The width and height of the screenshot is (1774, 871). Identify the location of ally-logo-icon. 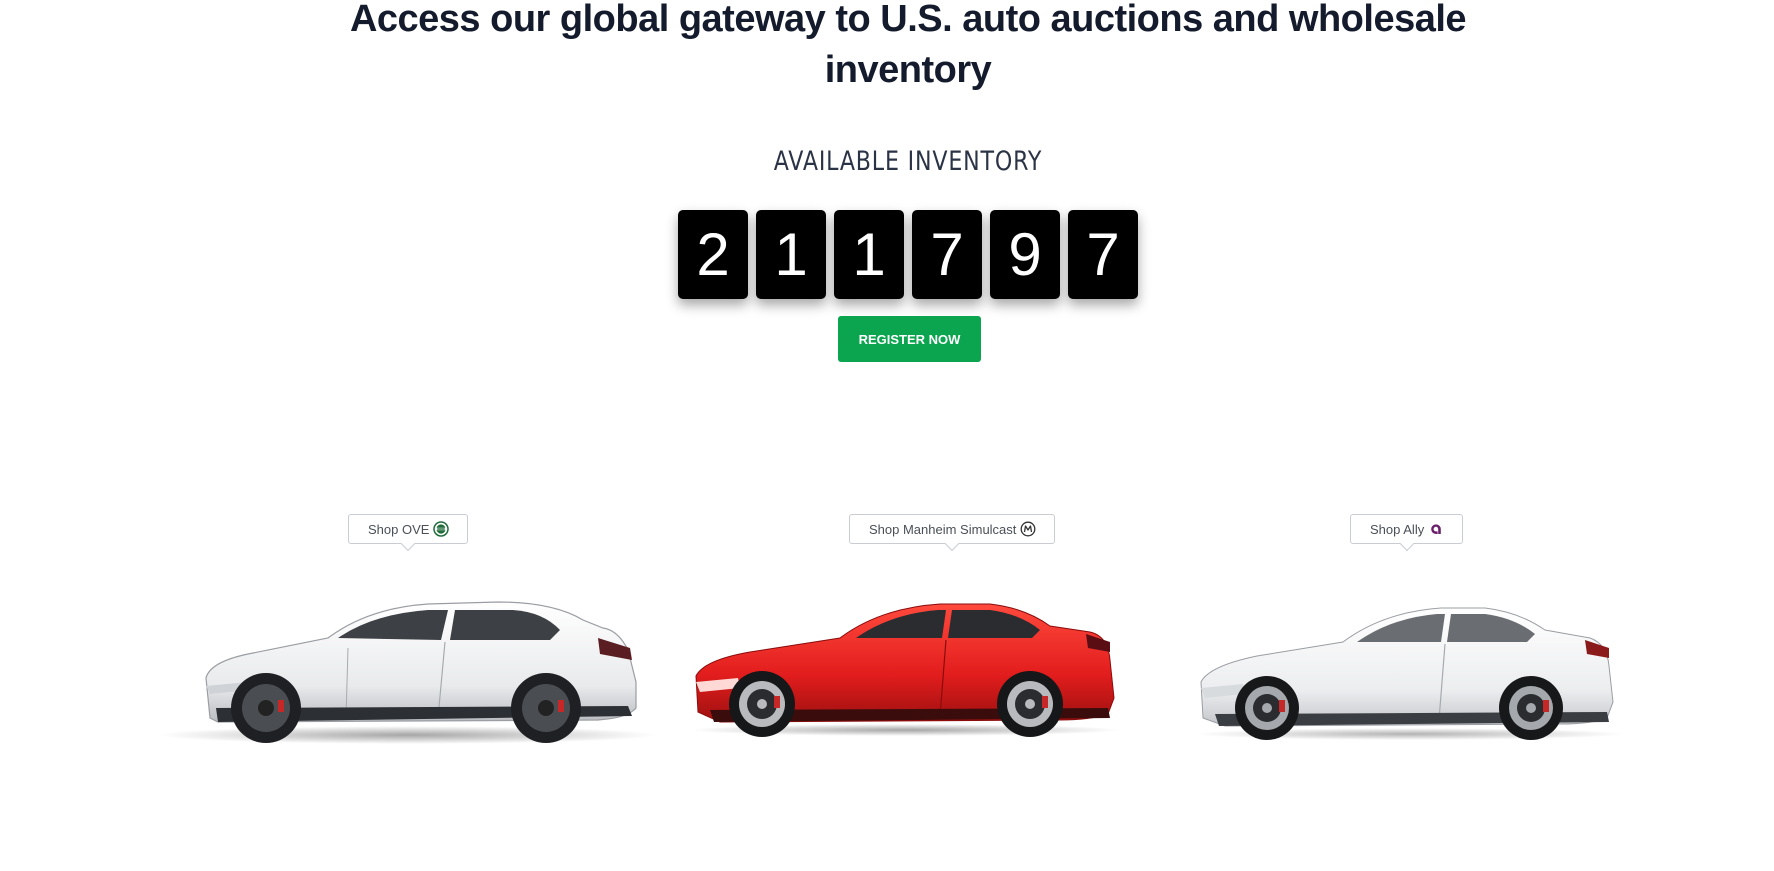
(1436, 529).